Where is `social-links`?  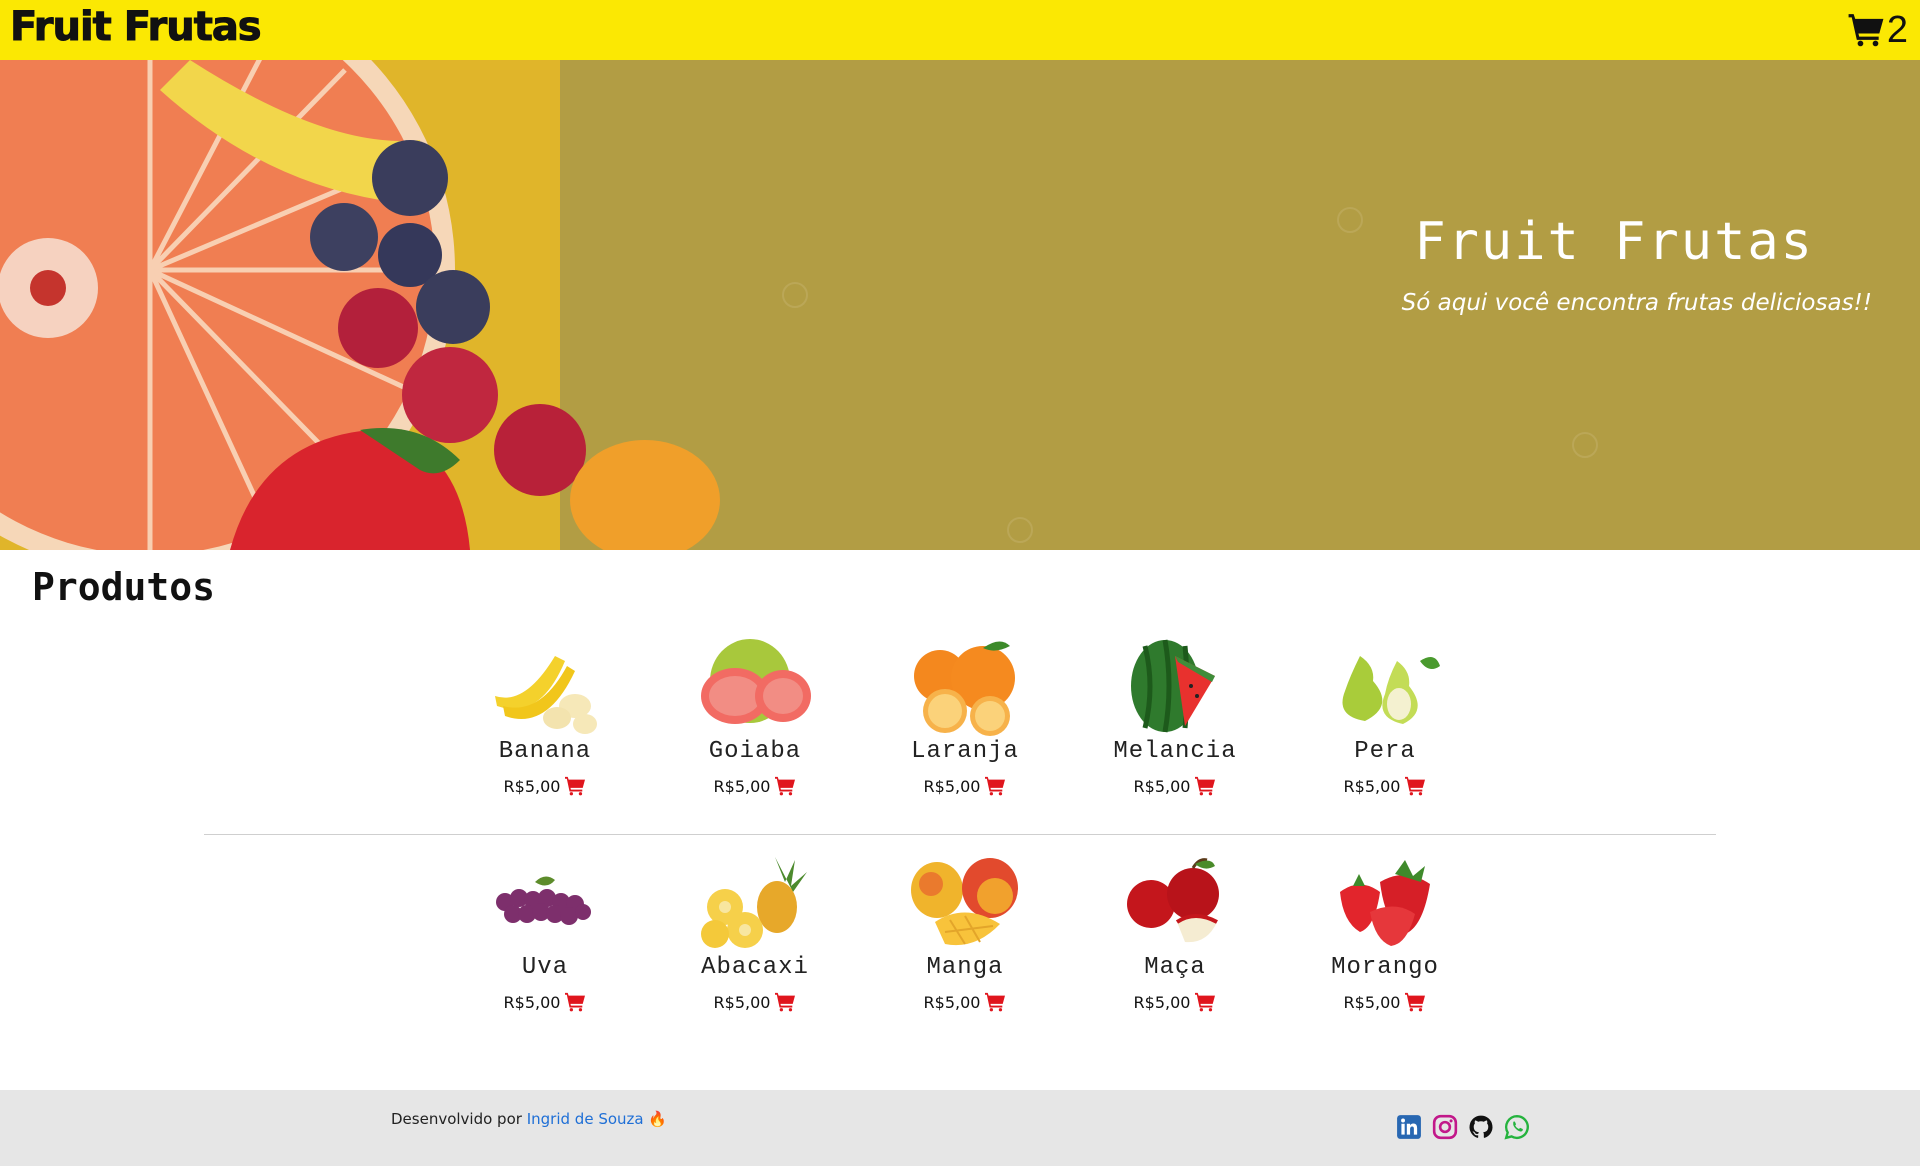 social-links is located at coordinates (1463, 1127).